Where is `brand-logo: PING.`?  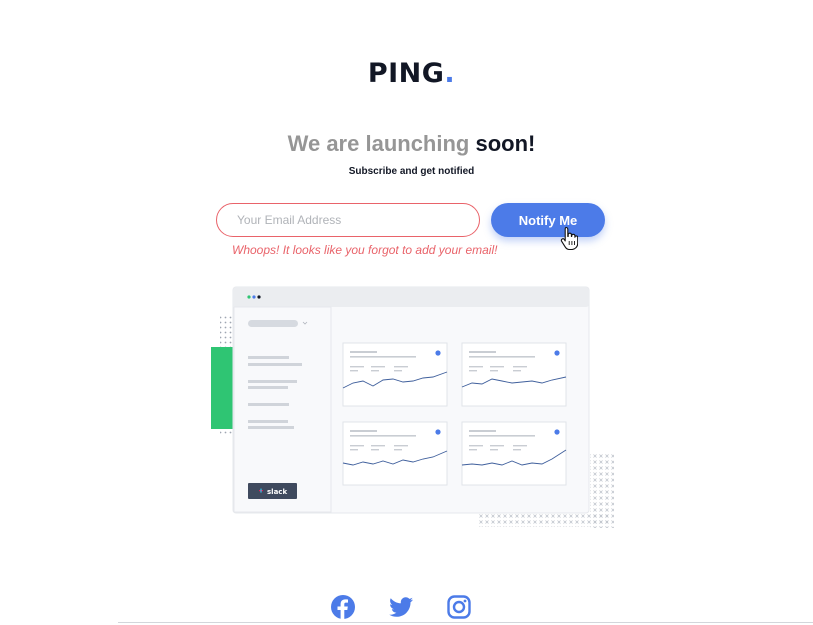 brand-logo: PING. is located at coordinates (406, 73).